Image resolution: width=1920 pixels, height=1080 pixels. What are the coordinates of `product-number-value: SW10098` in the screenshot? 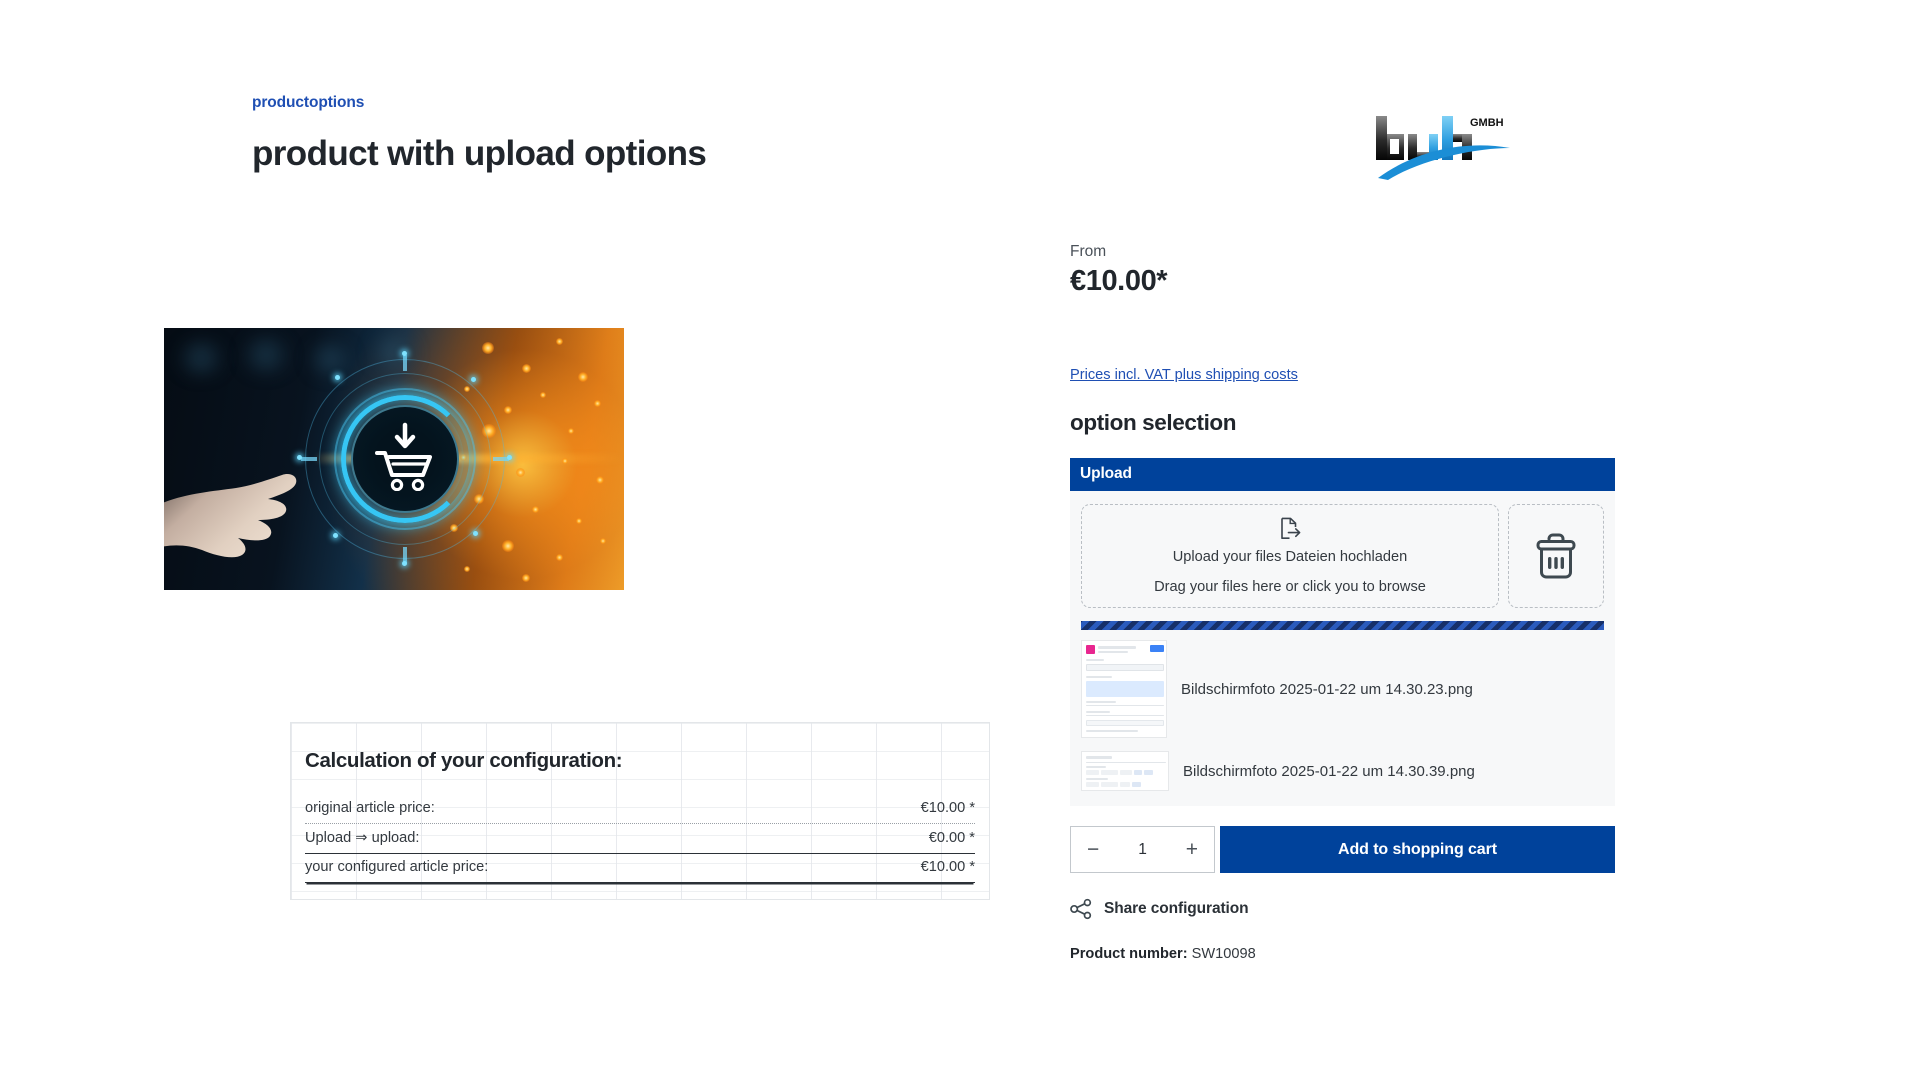 It's located at (1223, 954).